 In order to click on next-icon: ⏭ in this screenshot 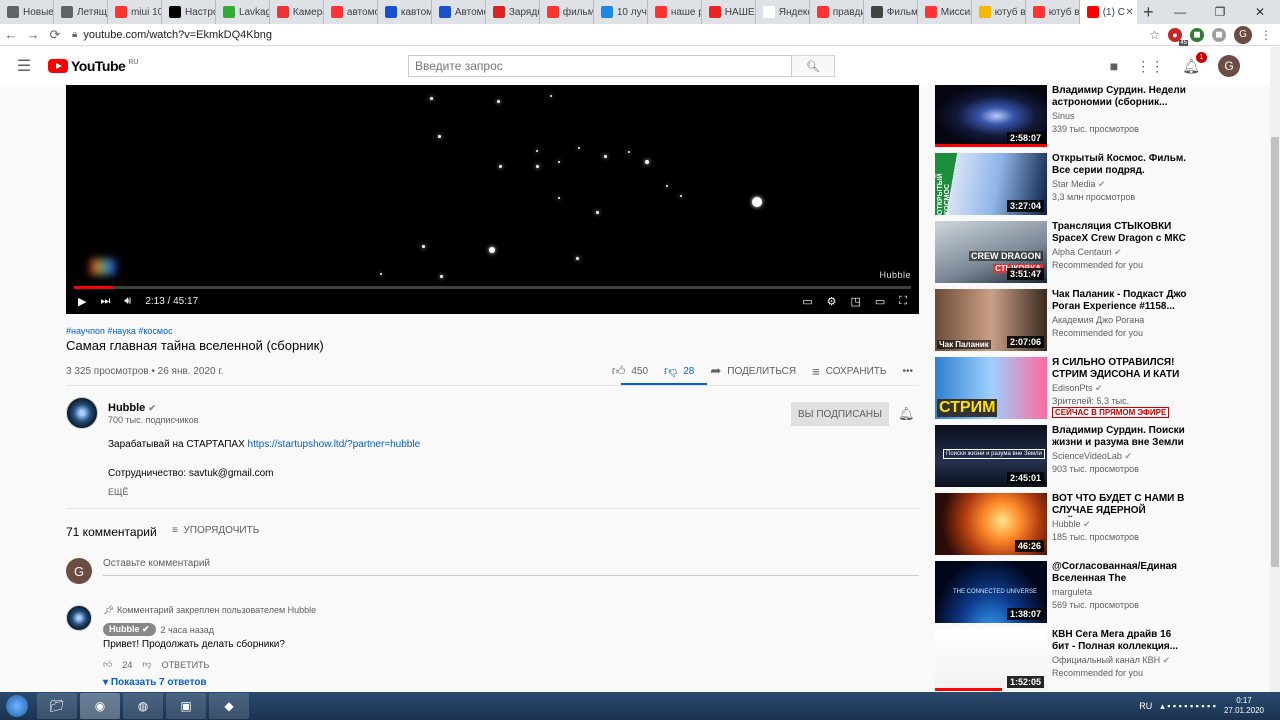, I will do `click(105, 301)`.